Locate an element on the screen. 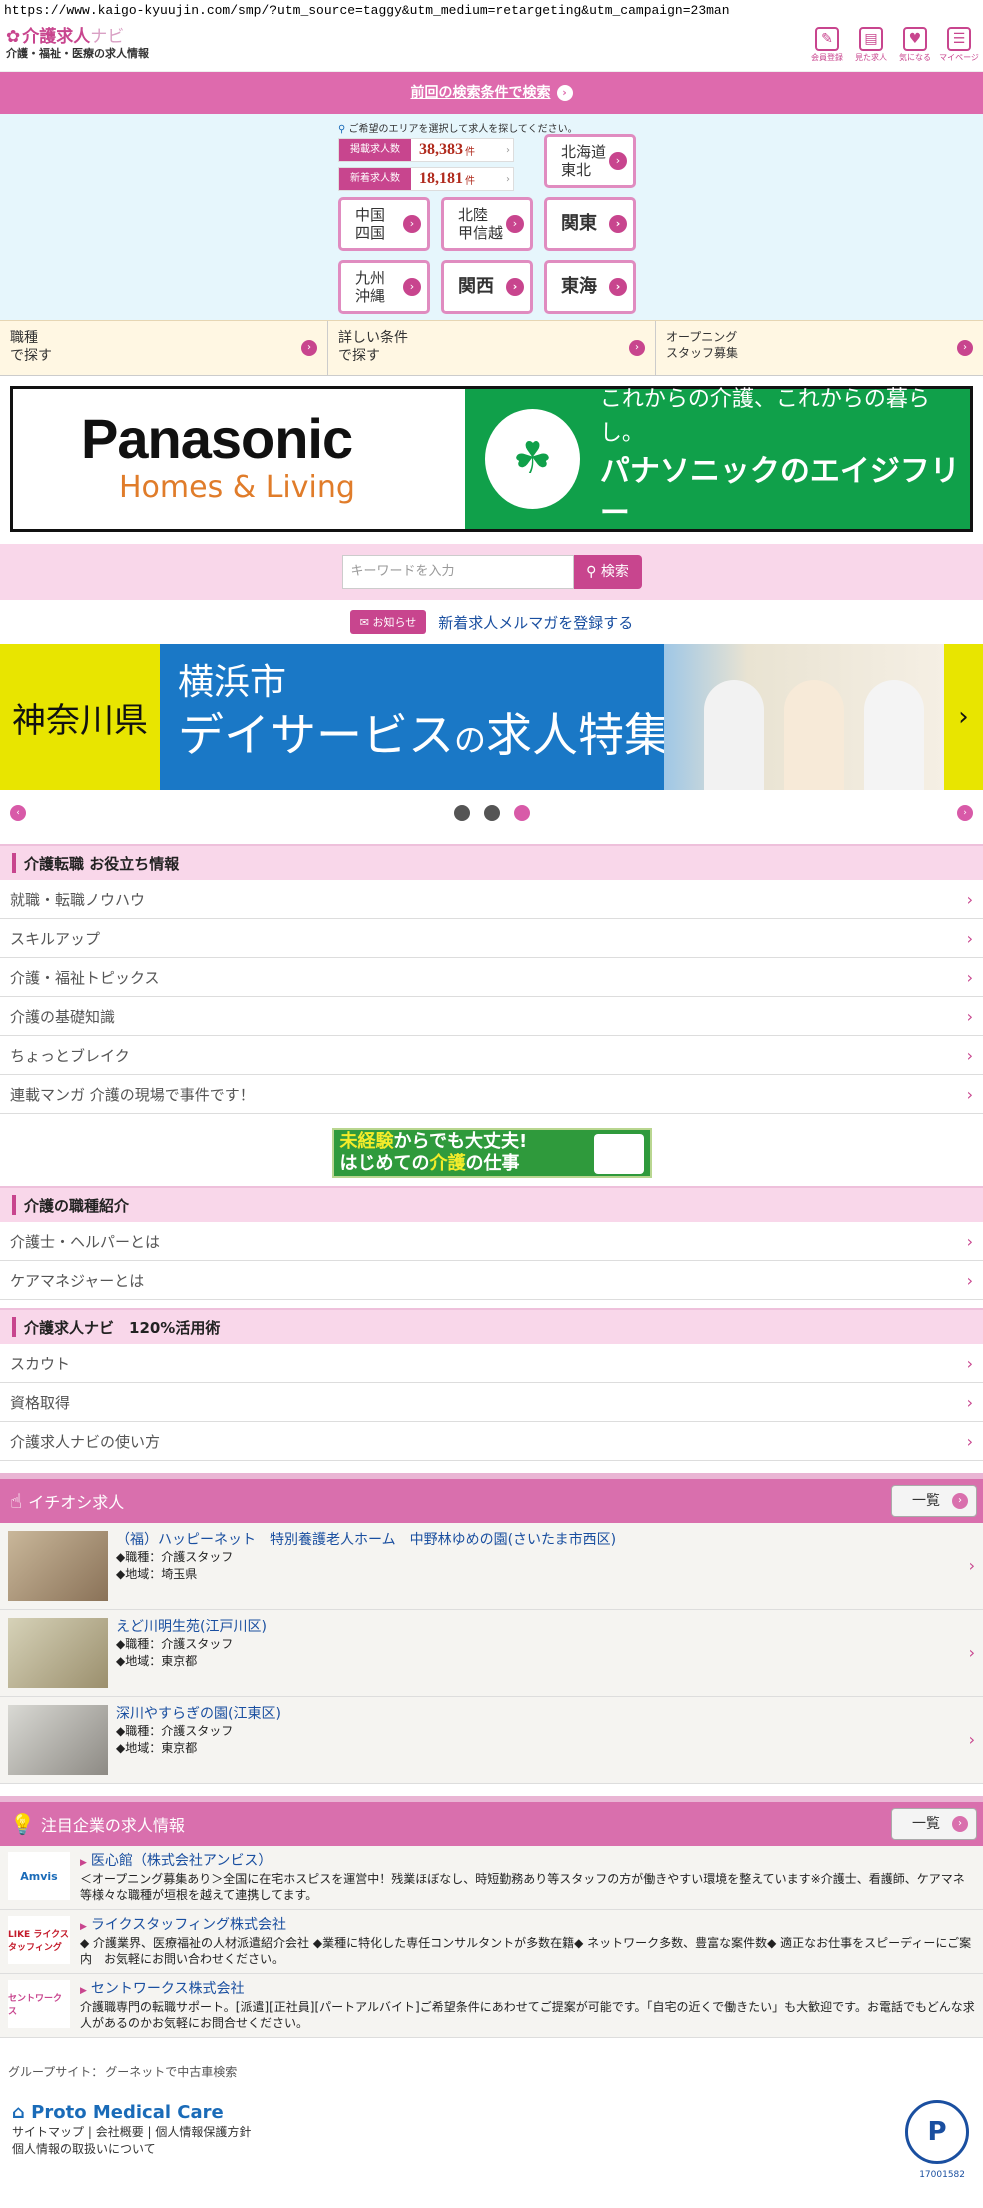 The height and width of the screenshot is (2208, 983). keyword-search: キーワードを入力 ⚲ 検索 is located at coordinates (491, 572).